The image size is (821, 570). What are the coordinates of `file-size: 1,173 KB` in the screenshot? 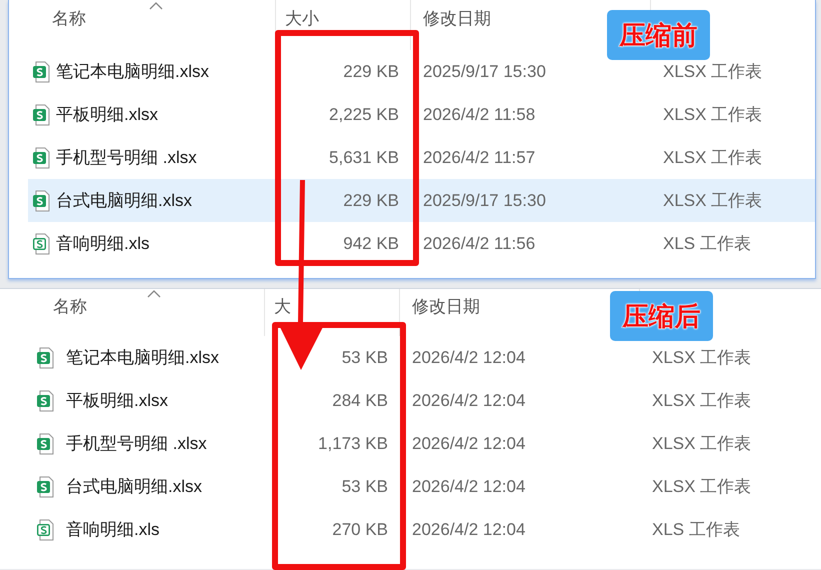 It's located at (353, 444).